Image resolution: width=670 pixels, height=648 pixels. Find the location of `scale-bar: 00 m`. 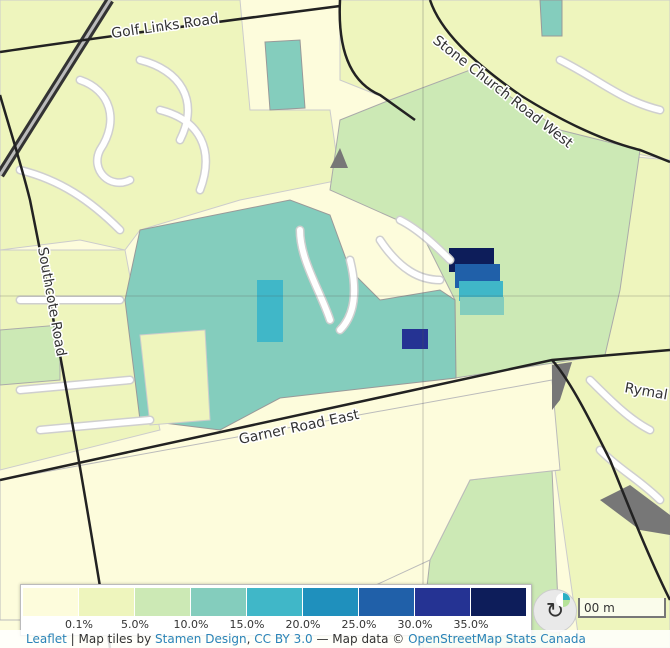

scale-bar: 00 m is located at coordinates (622, 608).